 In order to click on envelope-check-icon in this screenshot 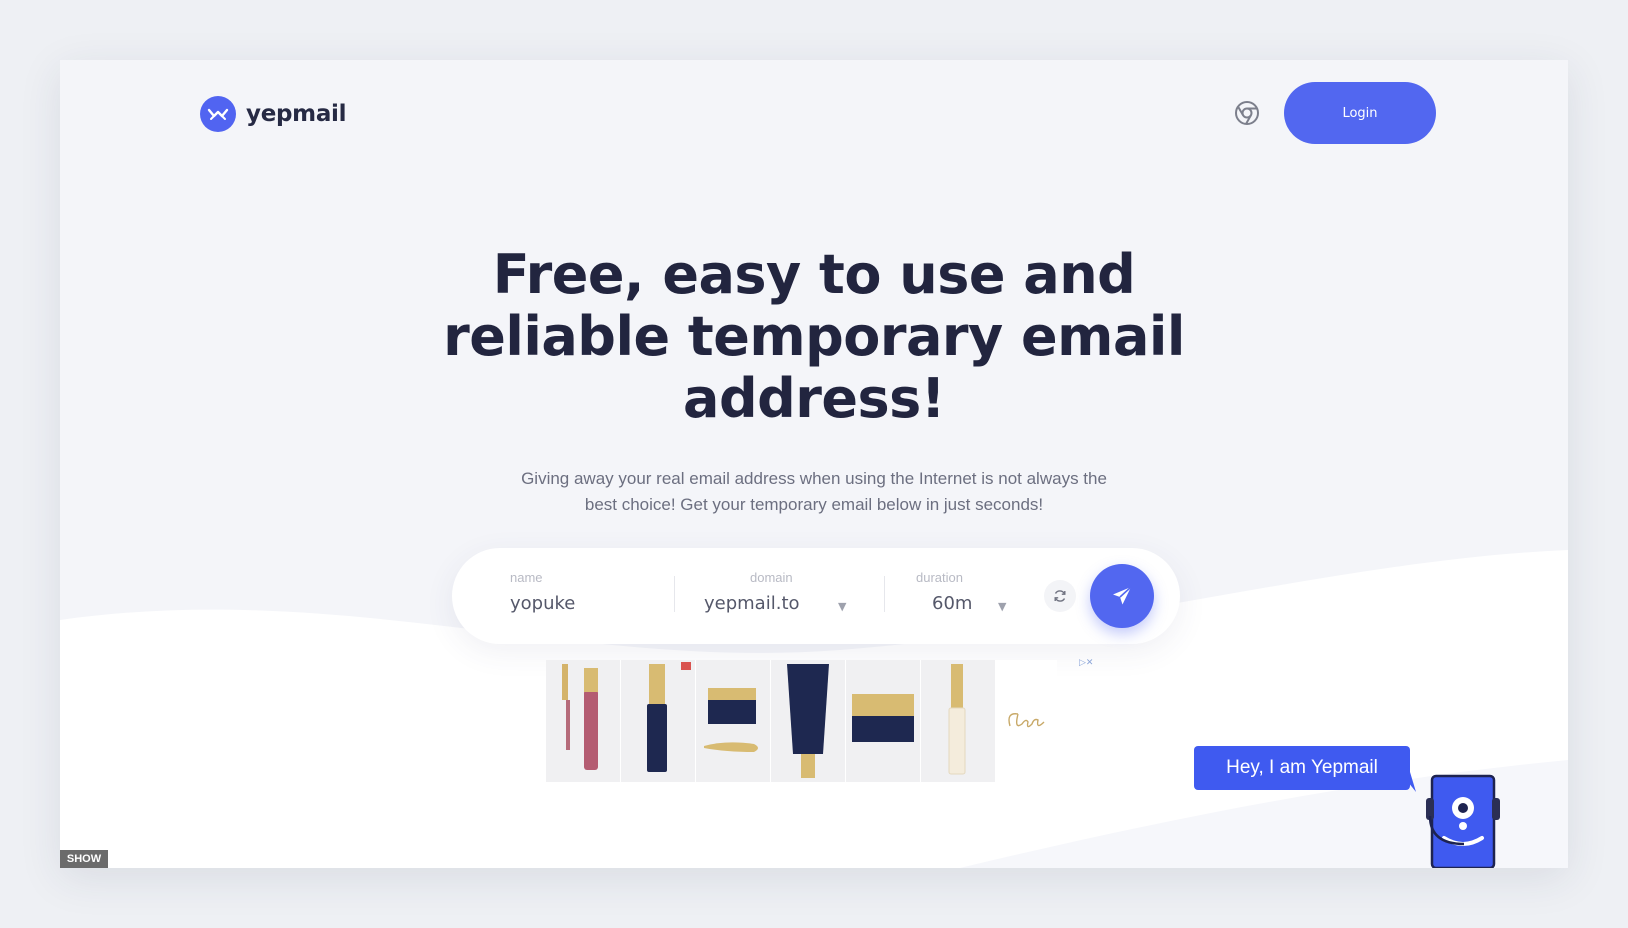, I will do `click(218, 114)`.